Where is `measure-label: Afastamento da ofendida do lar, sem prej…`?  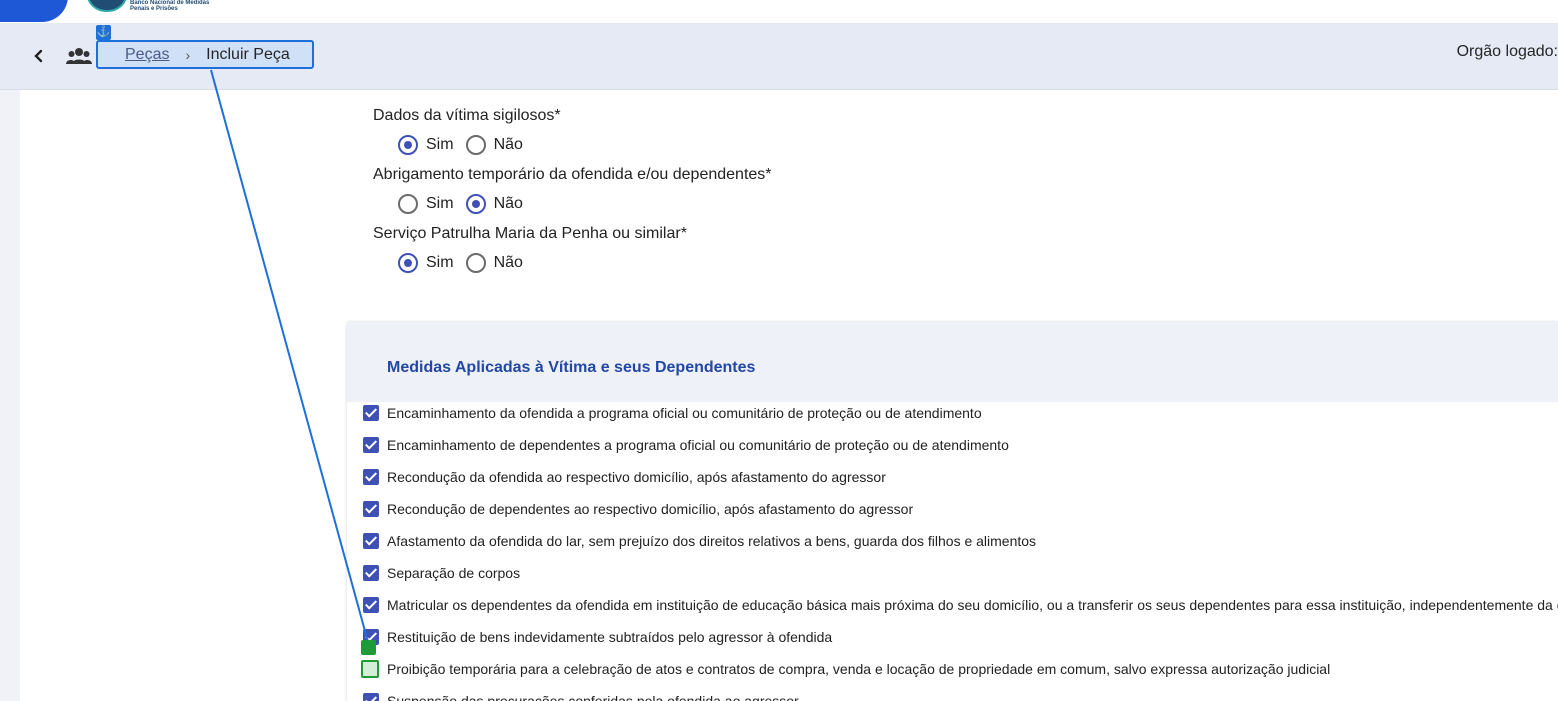
measure-label: Afastamento da ofendida do lar, sem prej… is located at coordinates (712, 541).